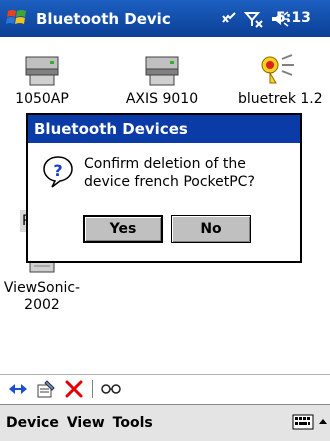 Image resolution: width=330 pixels, height=441 pixels. I want to click on keyboard-icon, so click(303, 422).